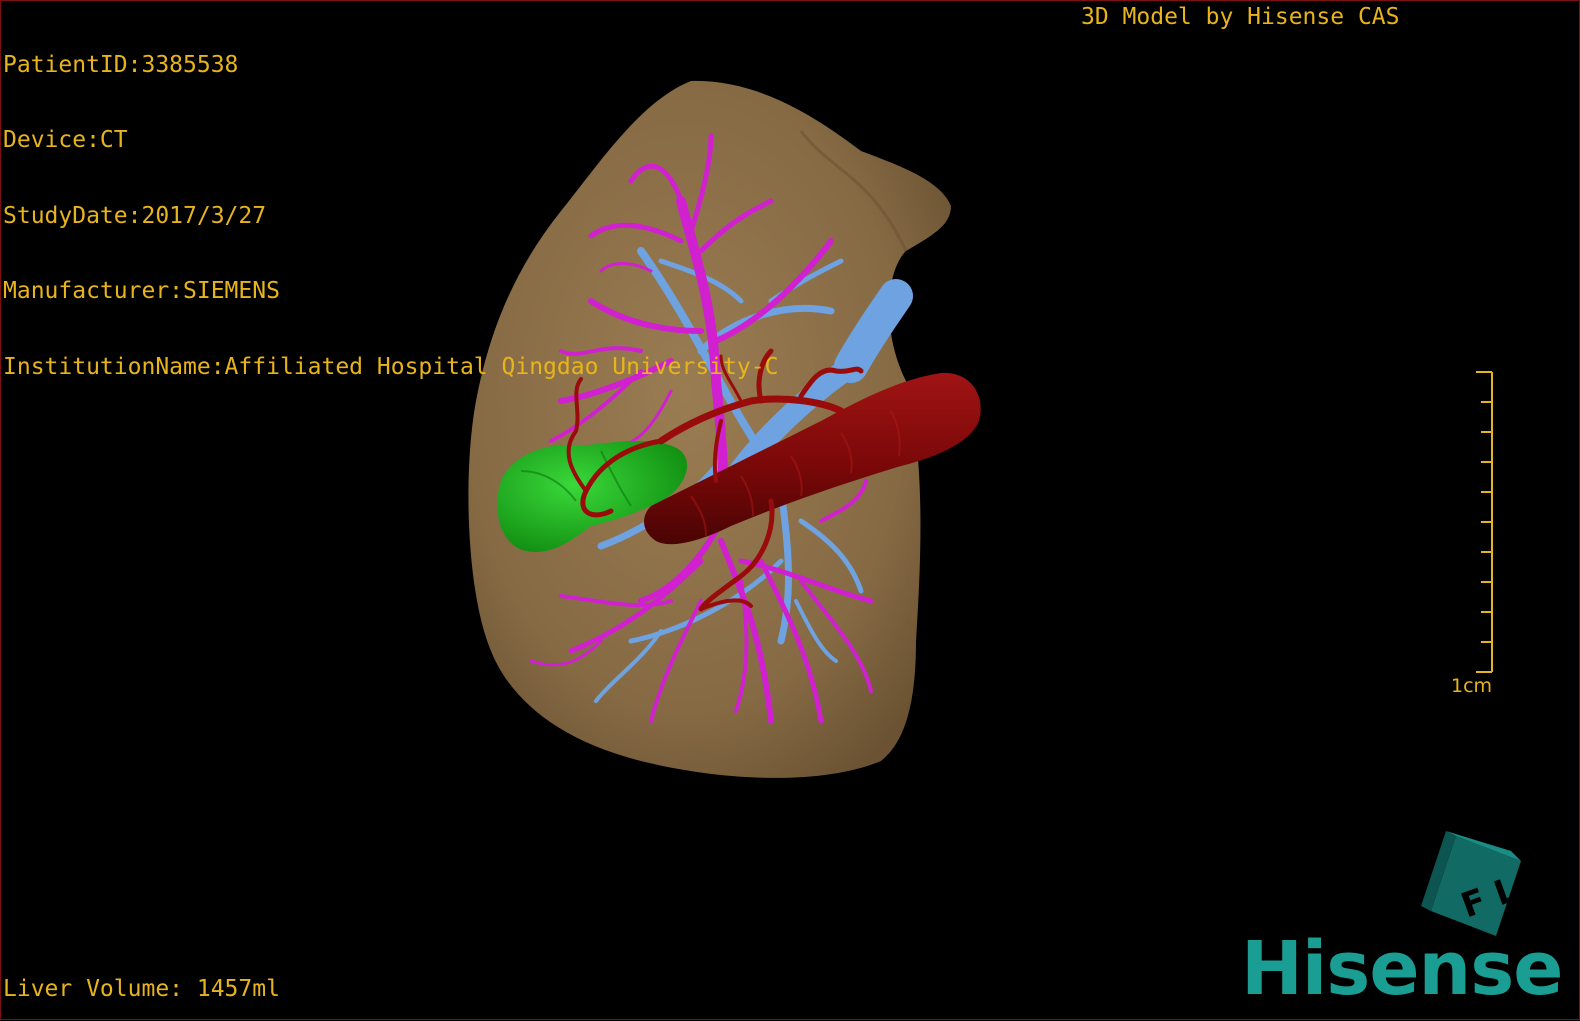 The height and width of the screenshot is (1021, 1580). I want to click on scale-label: 1cm, so click(1472, 686).